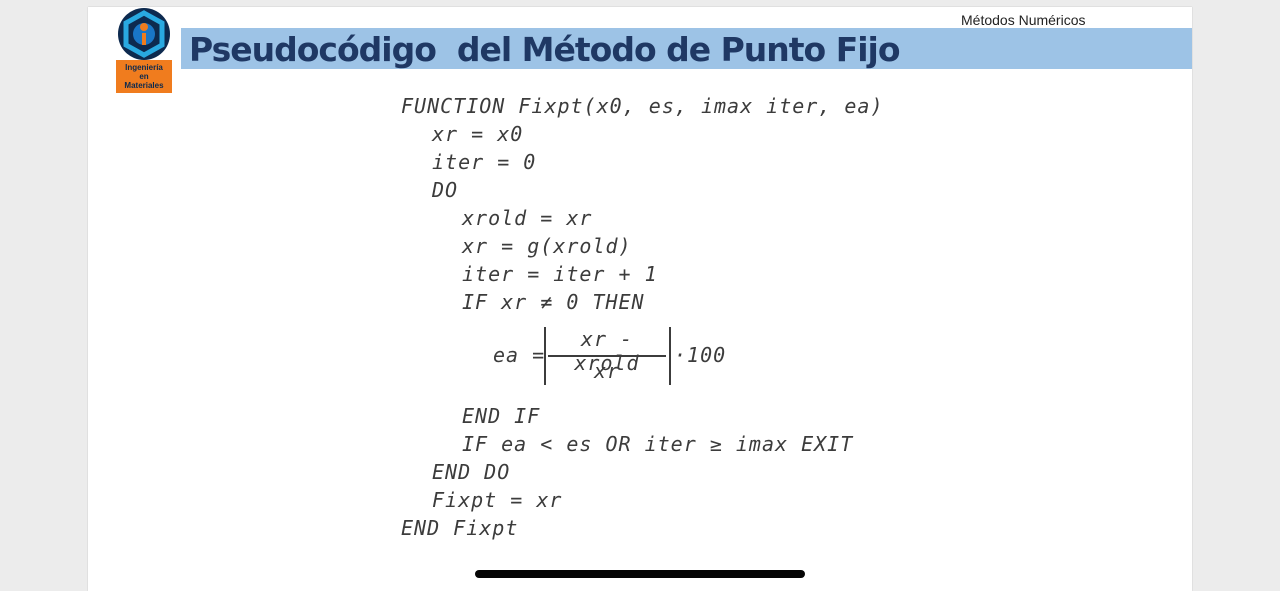 Image resolution: width=1280 pixels, height=591 pixels. I want to click on slide-title: Pseudocódigo del Método de Punto Fijo, so click(545, 49).